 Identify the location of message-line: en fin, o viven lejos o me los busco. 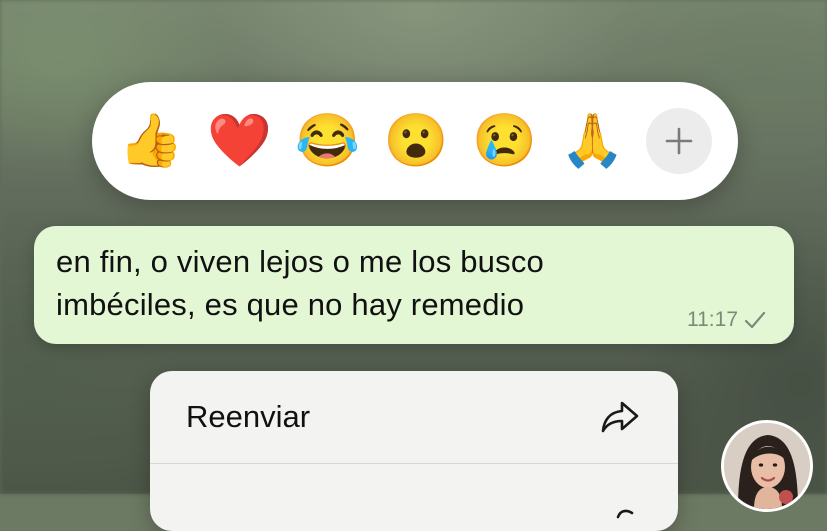
(300, 261).